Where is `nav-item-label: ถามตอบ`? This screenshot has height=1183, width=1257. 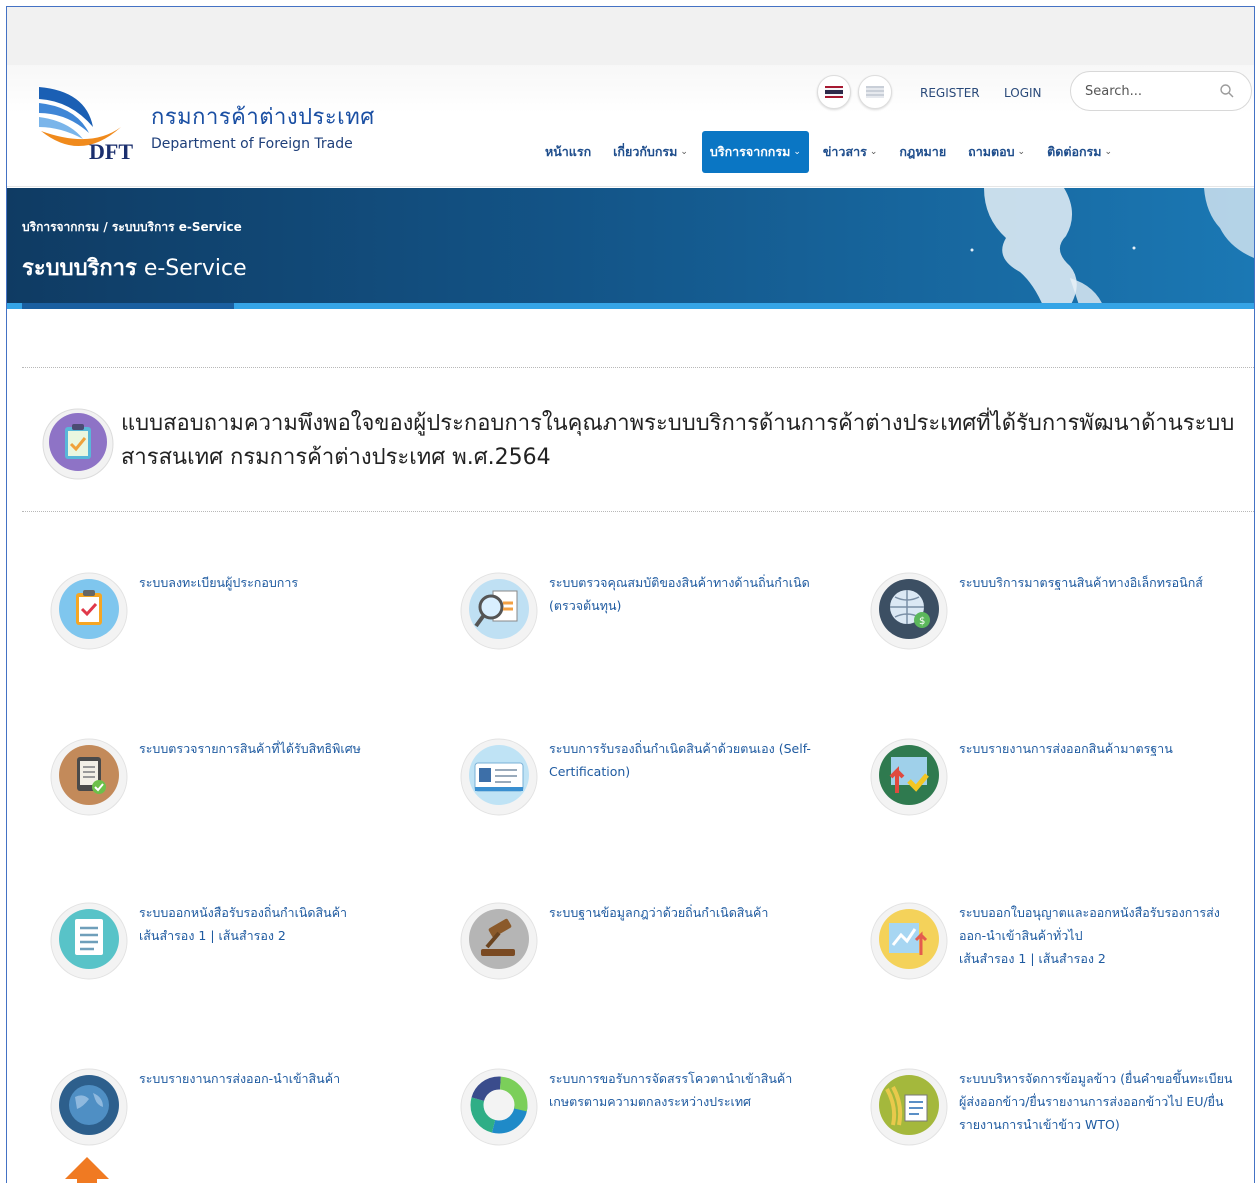
nav-item-label: ถามตอบ is located at coordinates (991, 151).